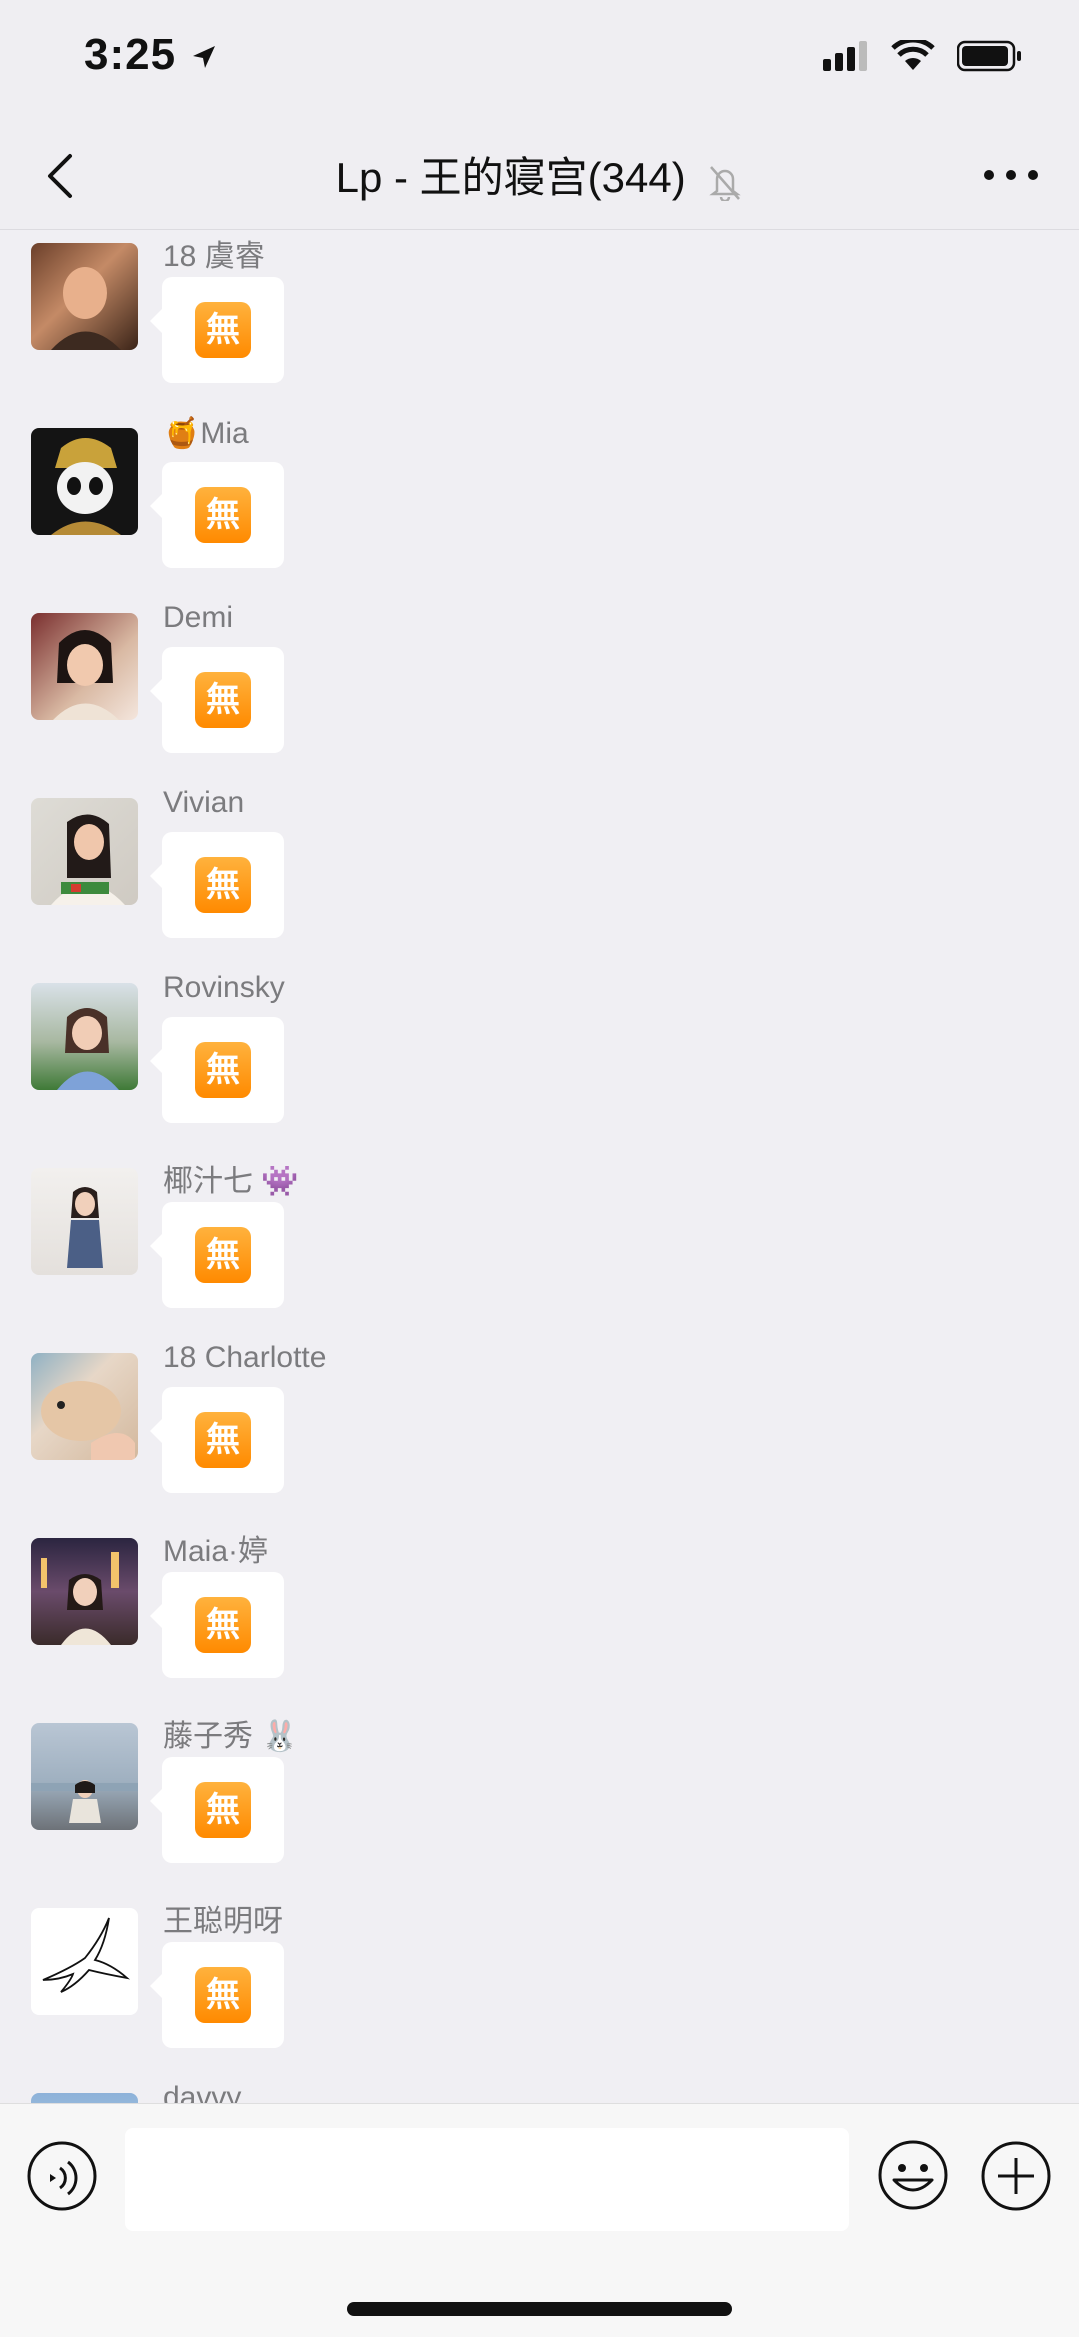 The width and height of the screenshot is (1079, 2337). I want to click on sender-name: 18 虞睿, so click(214, 256).